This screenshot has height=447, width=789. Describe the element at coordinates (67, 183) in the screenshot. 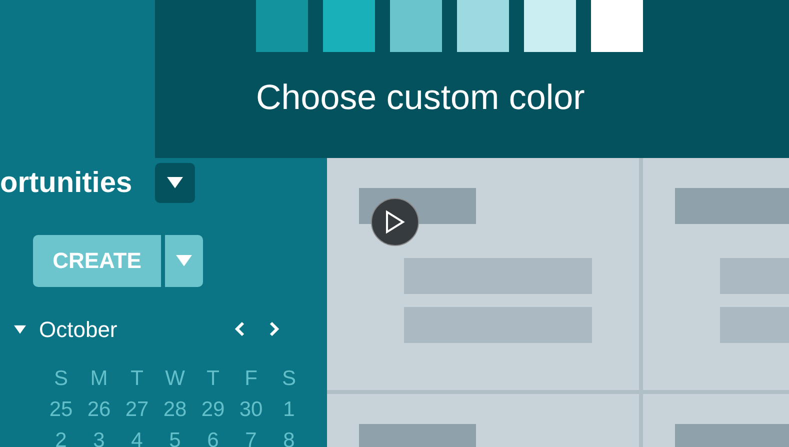

I see `page-heading: ortunities` at that location.